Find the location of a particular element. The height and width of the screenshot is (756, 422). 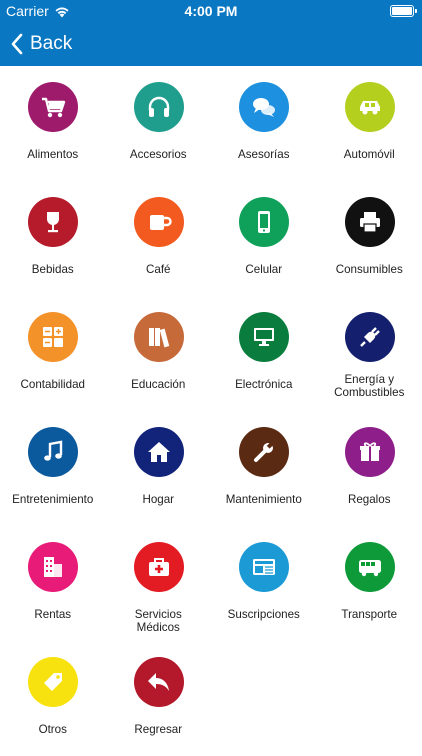

category-suscripciones: Suscripciones is located at coordinates (264, 583).